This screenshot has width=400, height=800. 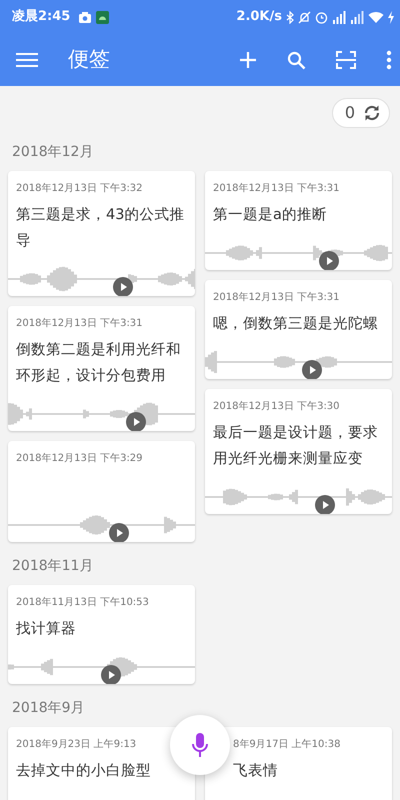 I want to click on note-date: 2018年12月13日 下午3:30, so click(x=277, y=407).